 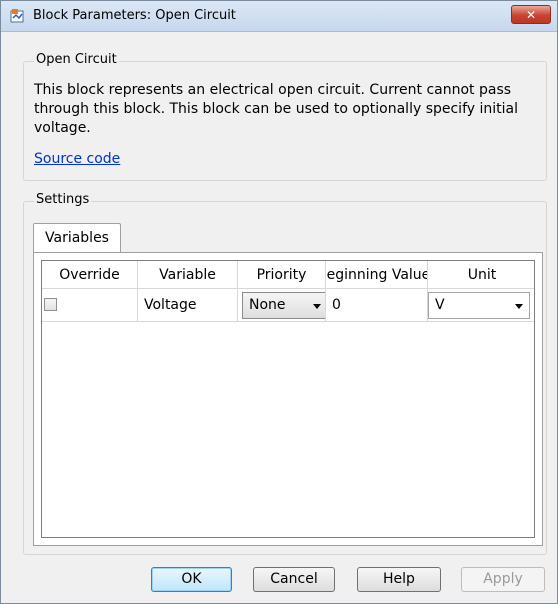 I want to click on unit-dropdown: V, so click(x=479, y=305).